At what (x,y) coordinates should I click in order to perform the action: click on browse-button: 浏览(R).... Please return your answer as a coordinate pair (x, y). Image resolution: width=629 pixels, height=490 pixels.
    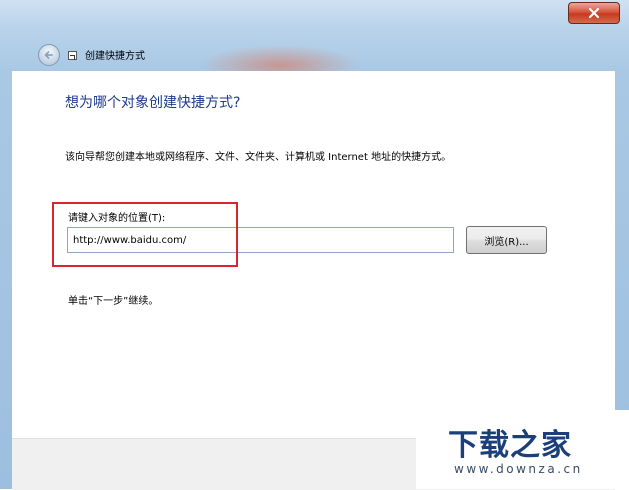
    Looking at the image, I should click on (506, 240).